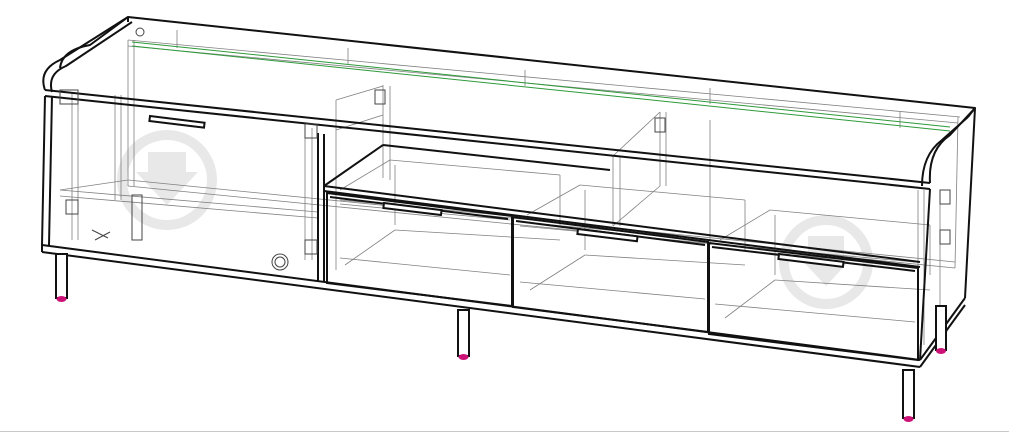 This screenshot has width=1009, height=434. What do you see at coordinates (177, 121) in the screenshot?
I see `door-handle` at bounding box center [177, 121].